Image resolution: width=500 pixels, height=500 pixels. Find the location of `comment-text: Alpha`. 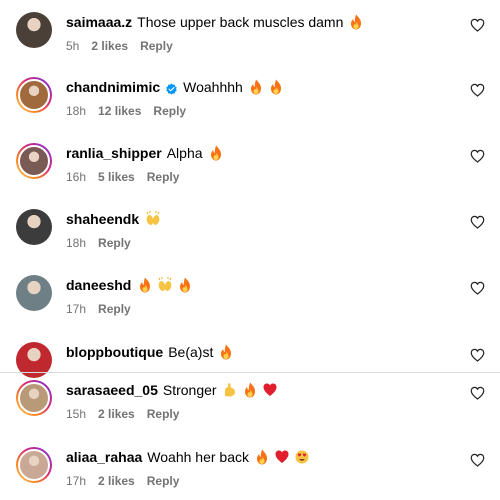

comment-text: Alpha is located at coordinates (184, 153).